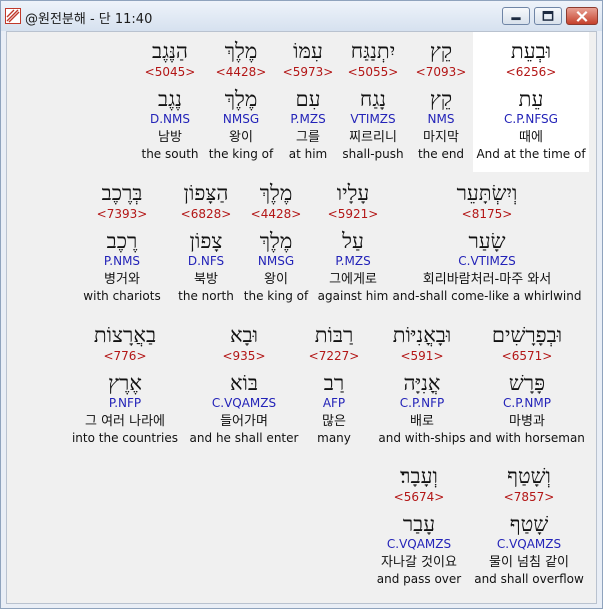 This screenshot has width=603, height=609. I want to click on morph-code: P.NMS, so click(122, 261).